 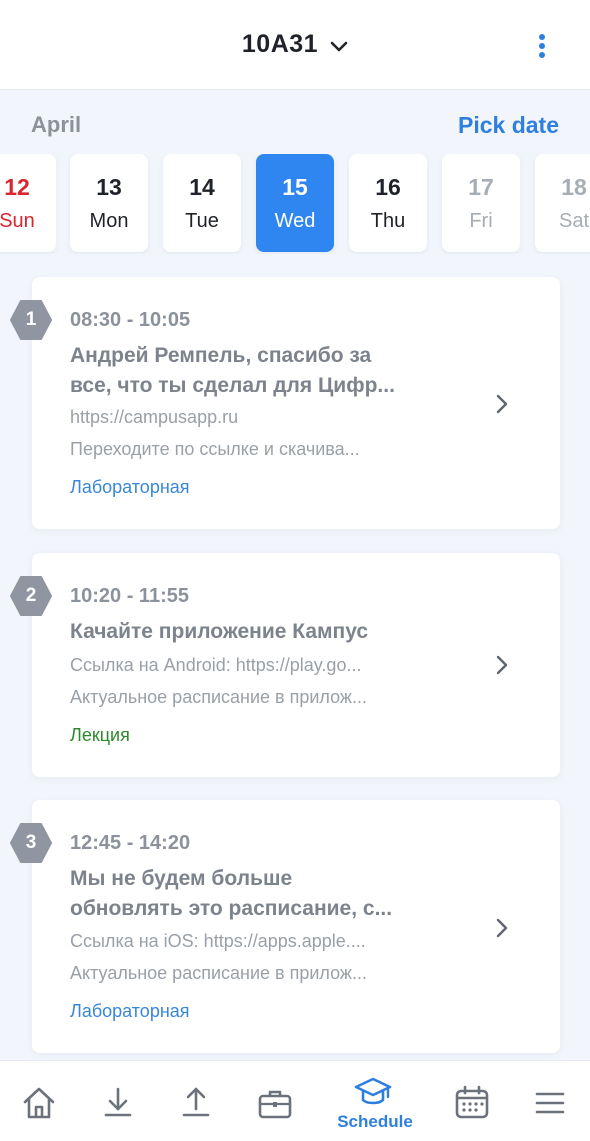 I want to click on day-weekday: Mon, so click(x=109, y=221).